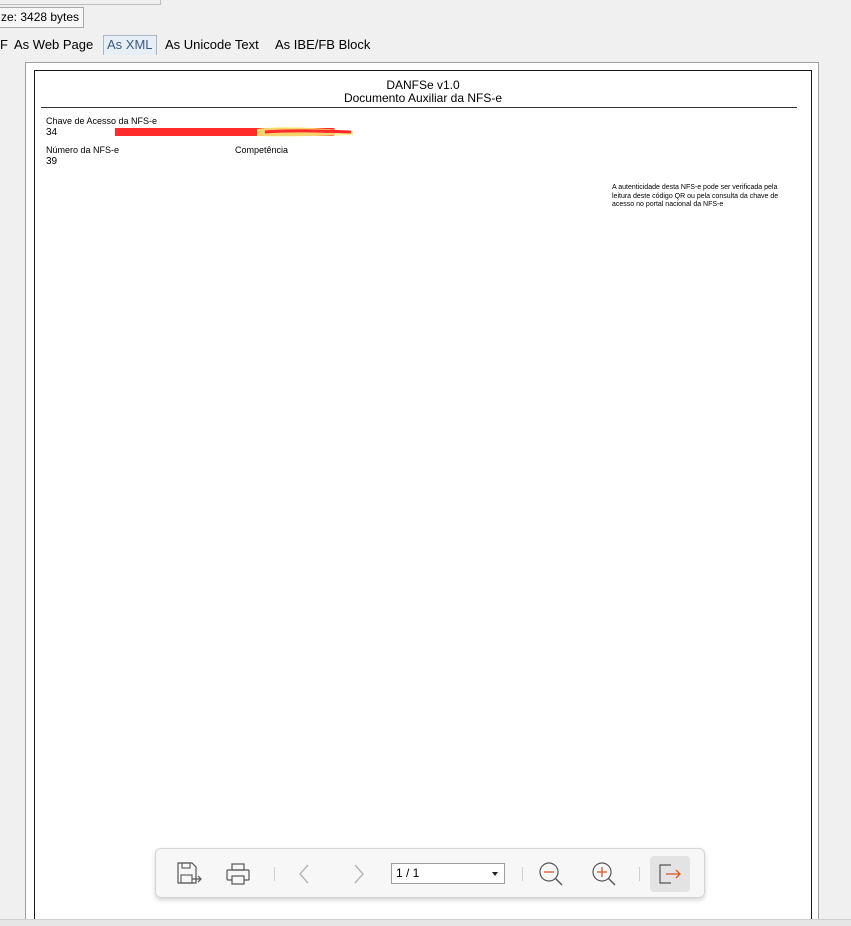 This screenshot has height=926, width=851. I want to click on tab-as-unicode-text: As Unicode Text, so click(212, 44).